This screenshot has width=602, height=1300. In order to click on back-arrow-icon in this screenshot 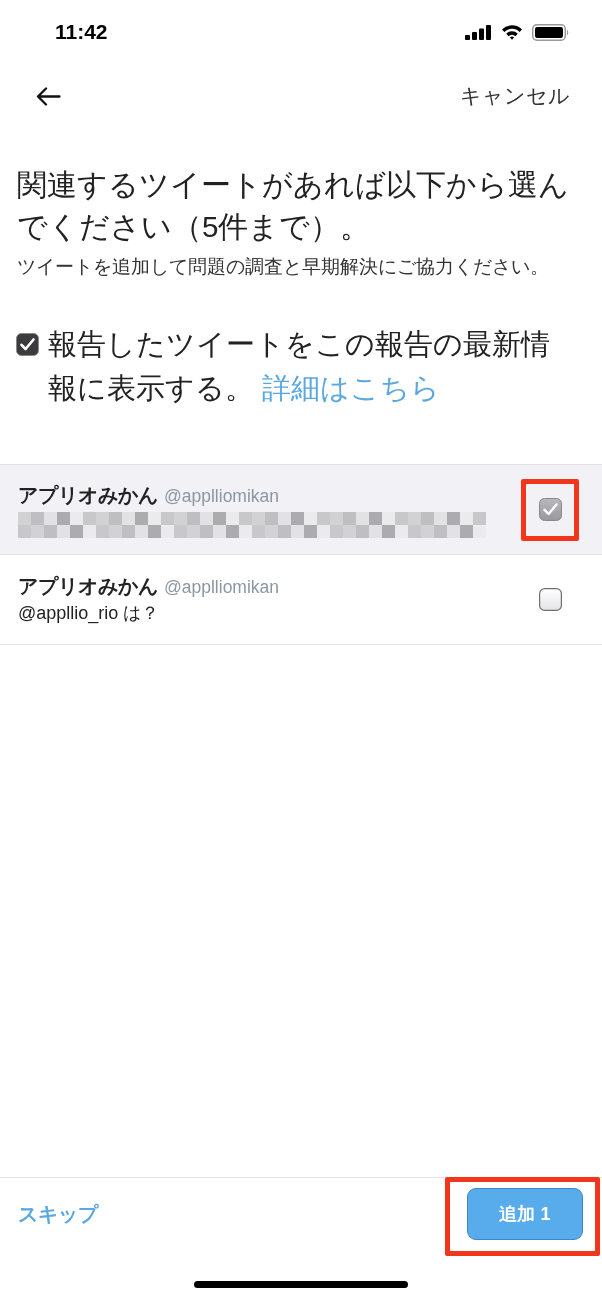, I will do `click(48, 96)`.